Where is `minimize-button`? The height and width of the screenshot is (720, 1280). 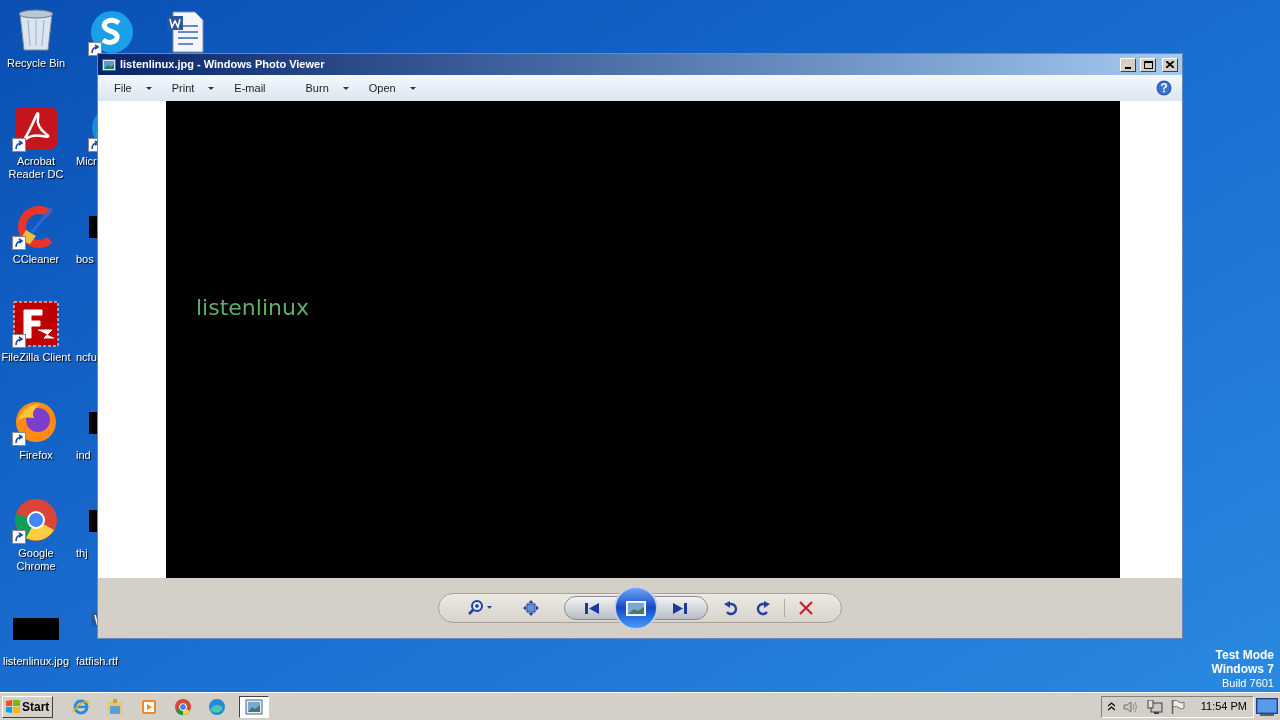 minimize-button is located at coordinates (1128, 64).